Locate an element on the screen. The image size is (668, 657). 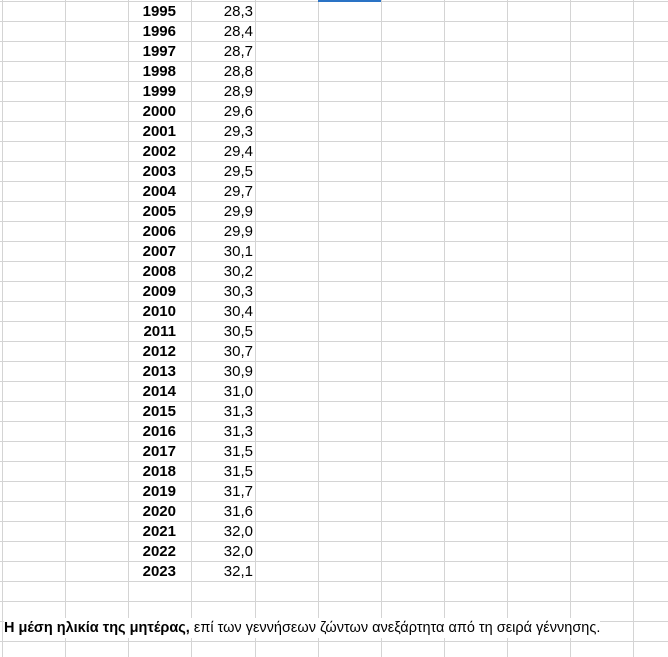
table-row: 2009 30,3 is located at coordinates (334, 292).